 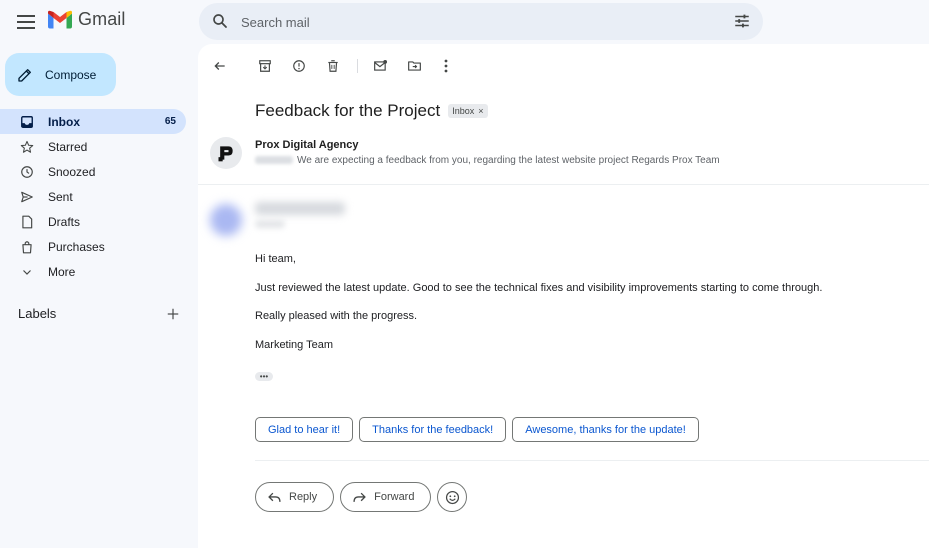 I want to click on send-icon, so click(x=27, y=197).